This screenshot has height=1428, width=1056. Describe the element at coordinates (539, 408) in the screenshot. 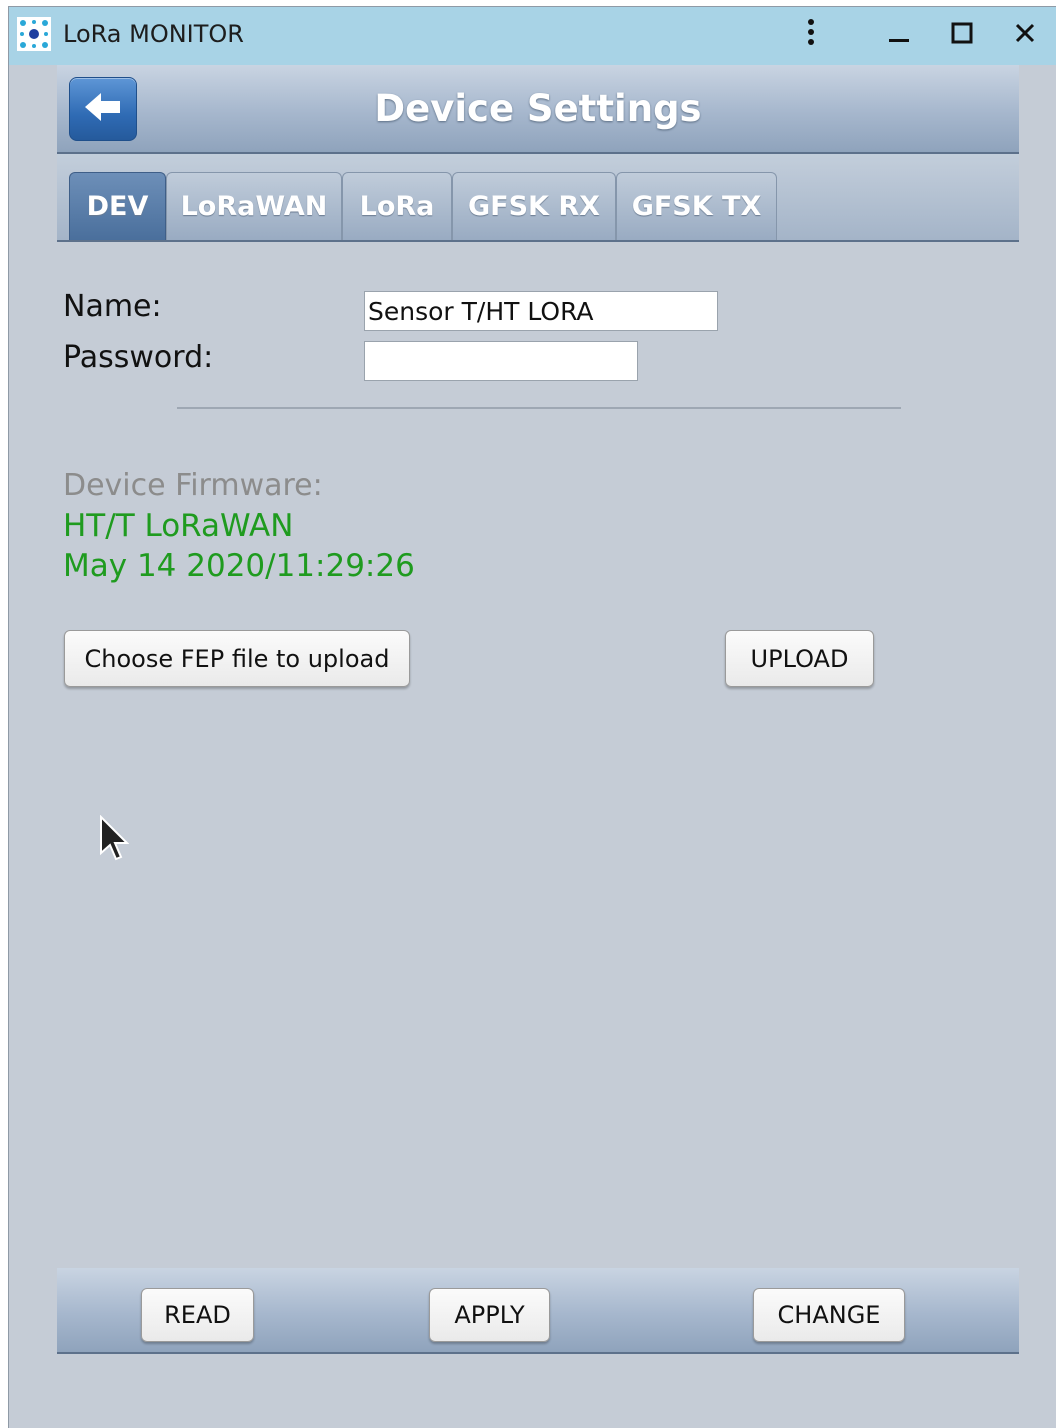

I see `divider` at that location.